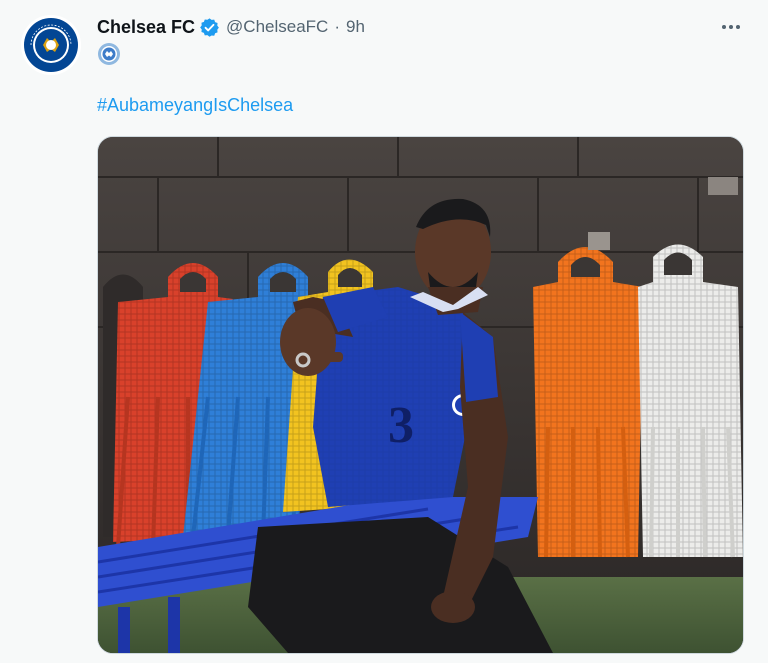 This screenshot has width=768, height=663. Describe the element at coordinates (209, 27) in the screenshot. I see `verified-badge-icon` at that location.